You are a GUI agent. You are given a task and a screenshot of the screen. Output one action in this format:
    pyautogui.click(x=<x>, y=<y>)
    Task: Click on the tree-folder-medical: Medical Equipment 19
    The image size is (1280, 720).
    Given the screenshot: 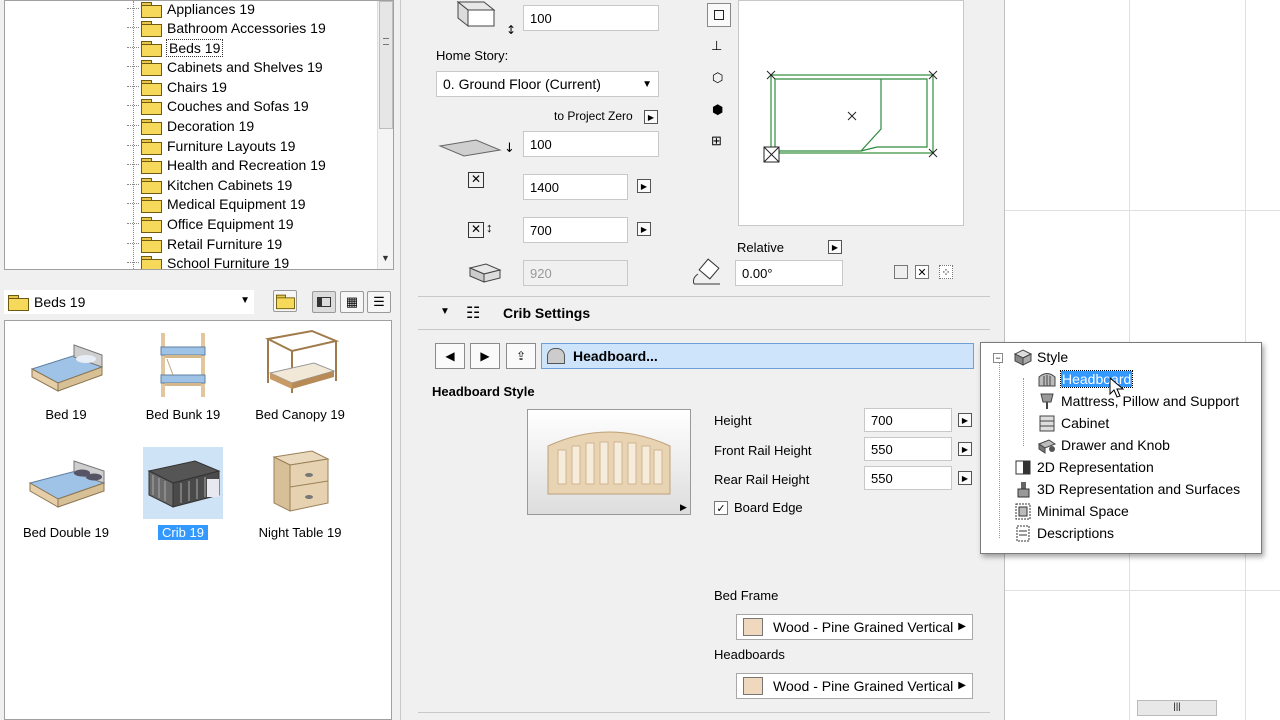 What is the action you would take?
    pyautogui.click(x=216, y=203)
    